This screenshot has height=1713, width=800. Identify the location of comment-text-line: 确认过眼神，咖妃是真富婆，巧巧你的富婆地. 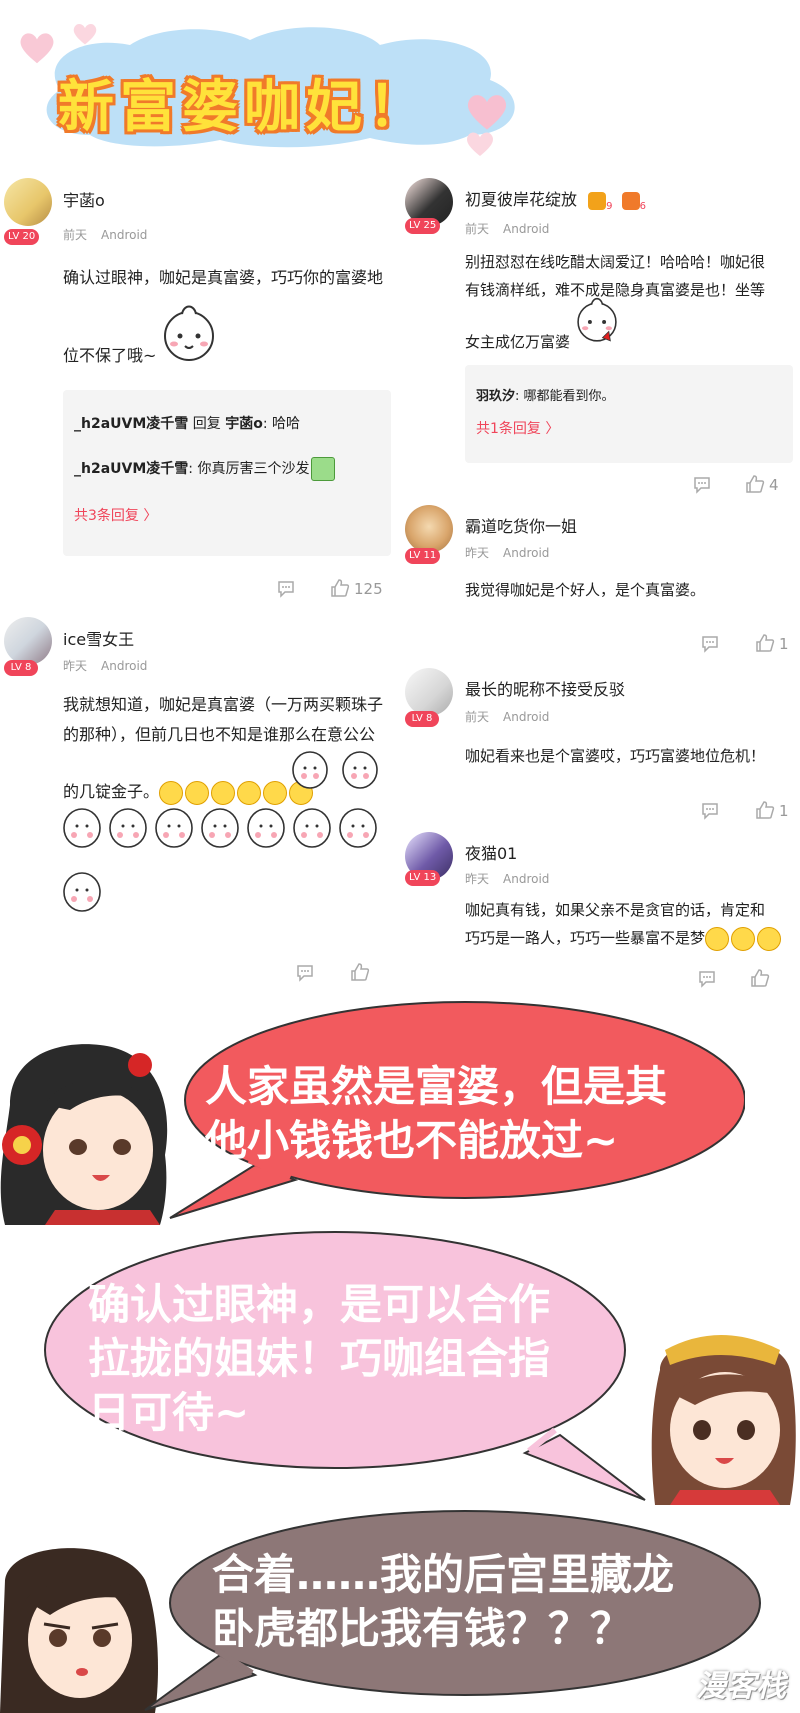
(223, 277).